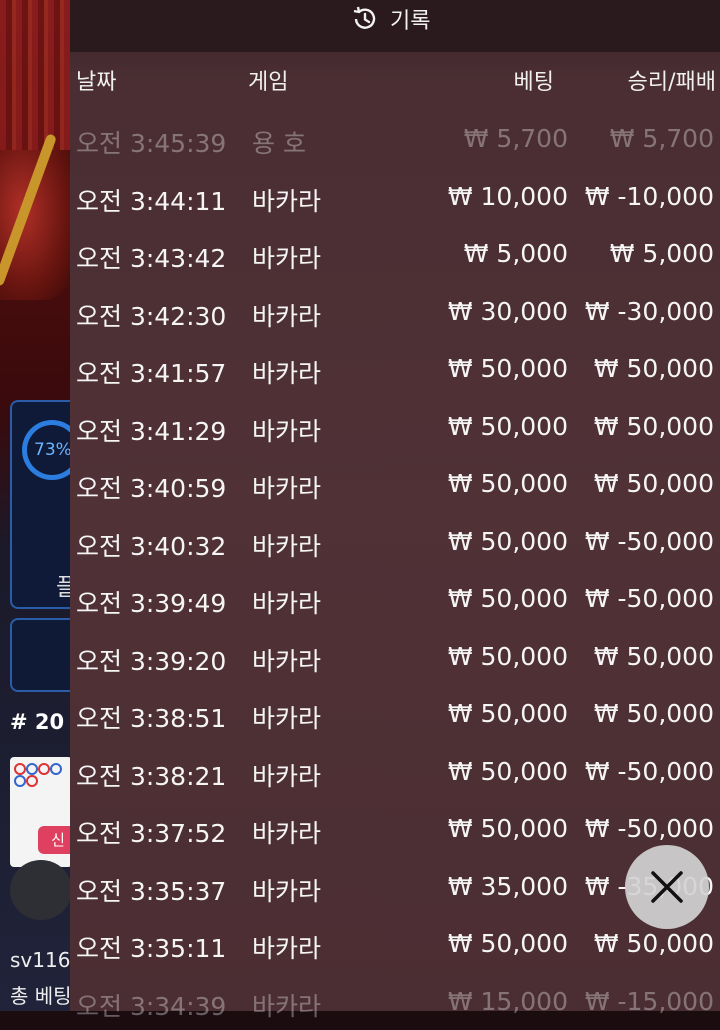 The height and width of the screenshot is (1030, 720). What do you see at coordinates (53, 450) in the screenshot?
I see `percent-text: 73%` at bounding box center [53, 450].